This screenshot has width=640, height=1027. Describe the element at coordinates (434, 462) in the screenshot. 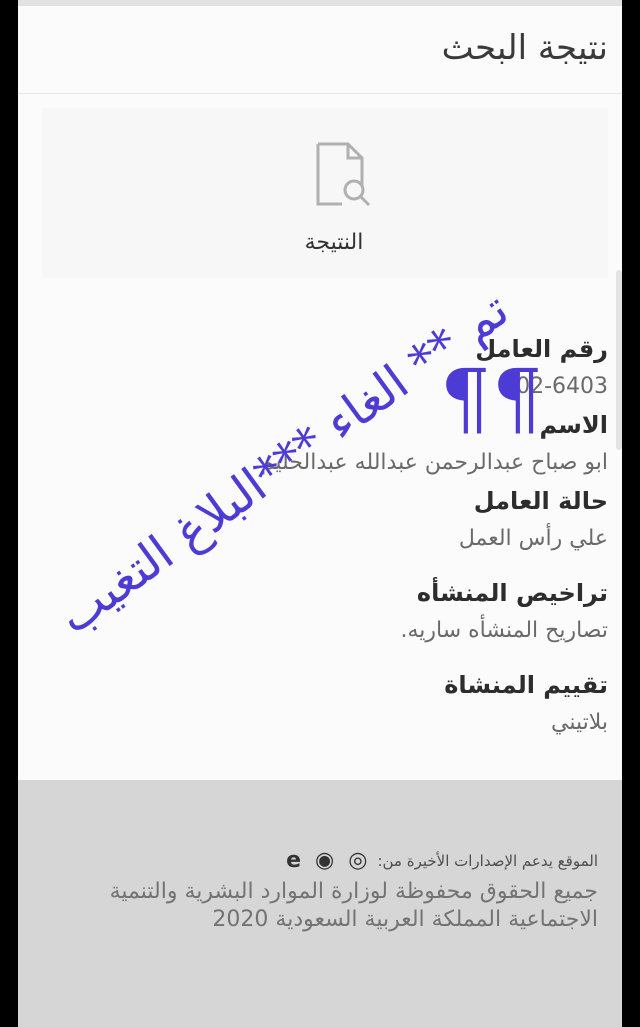

I see `name-value: ابو صباح عبدالرحمن عبدالله عبدالحليم` at that location.